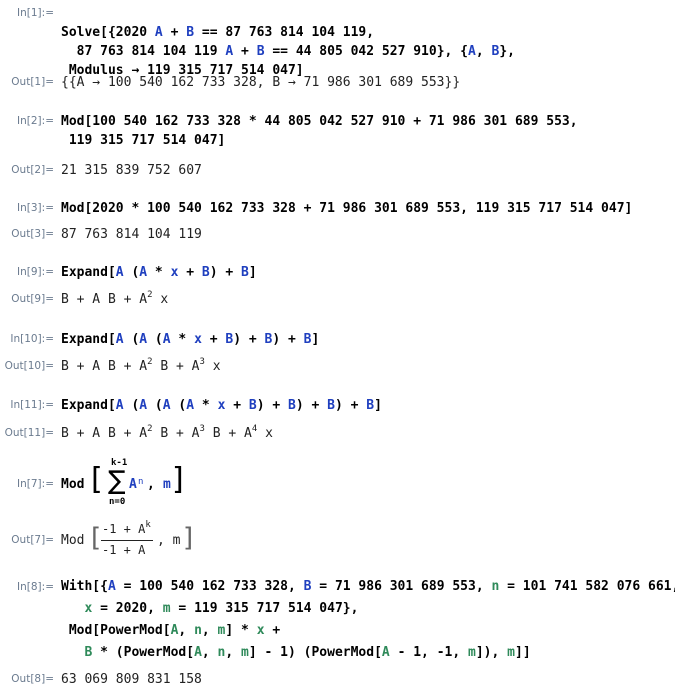  I want to click on code-text: = 119 315 717 514 047},, so click(264, 608).